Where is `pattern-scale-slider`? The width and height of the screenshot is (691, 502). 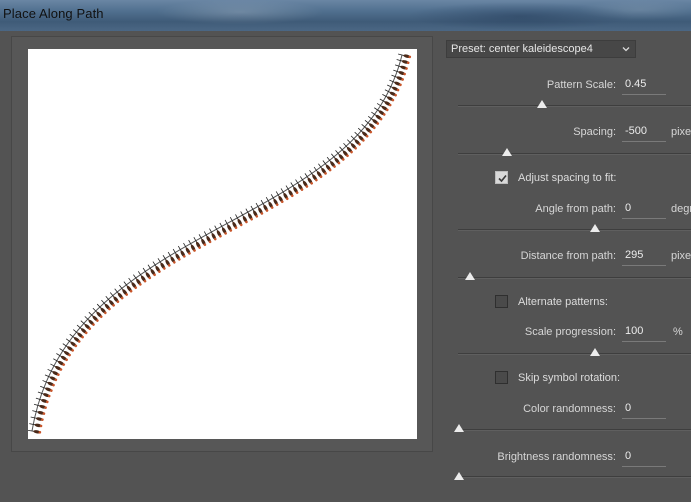
pattern-scale-slider is located at coordinates (542, 104).